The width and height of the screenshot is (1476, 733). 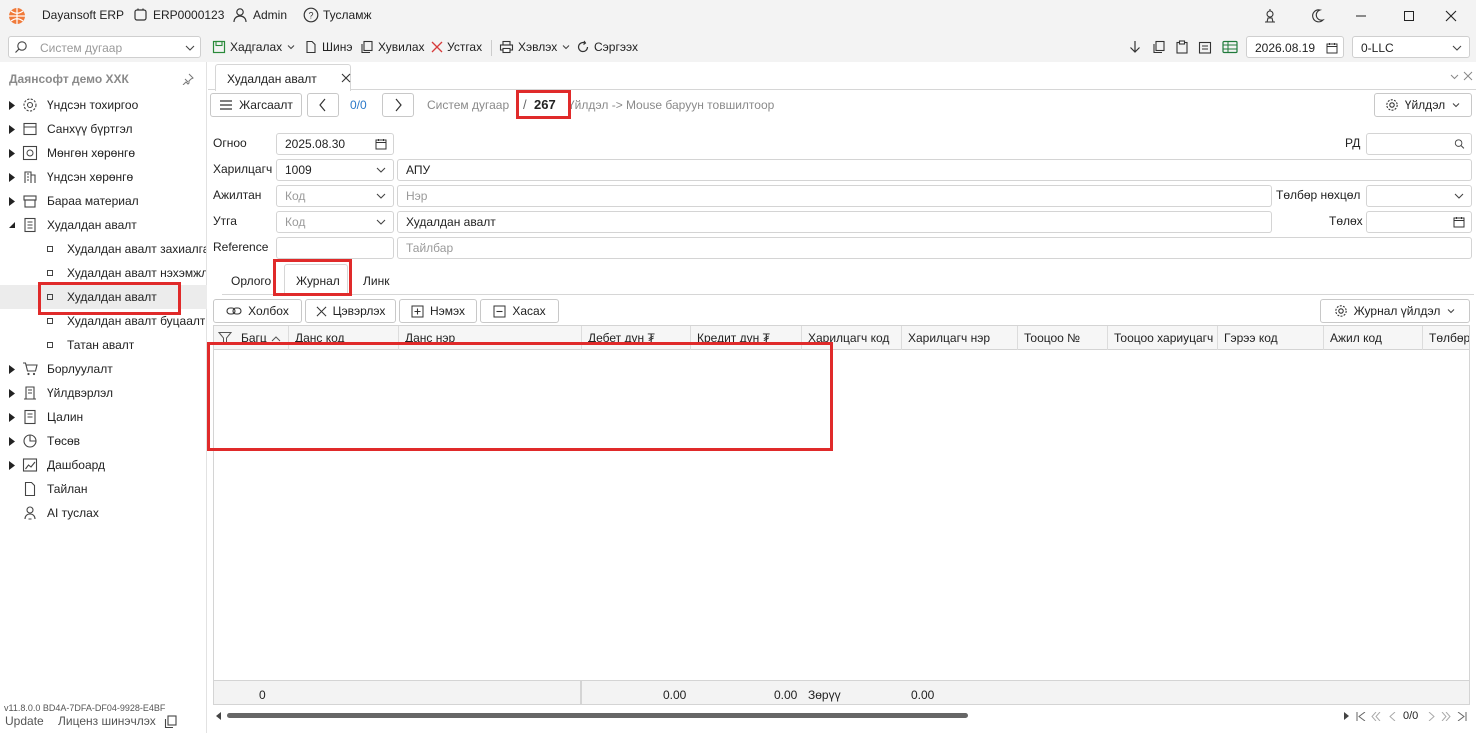 I want to click on sidebar-item-8: Худалдан авалт, so click(x=103, y=297).